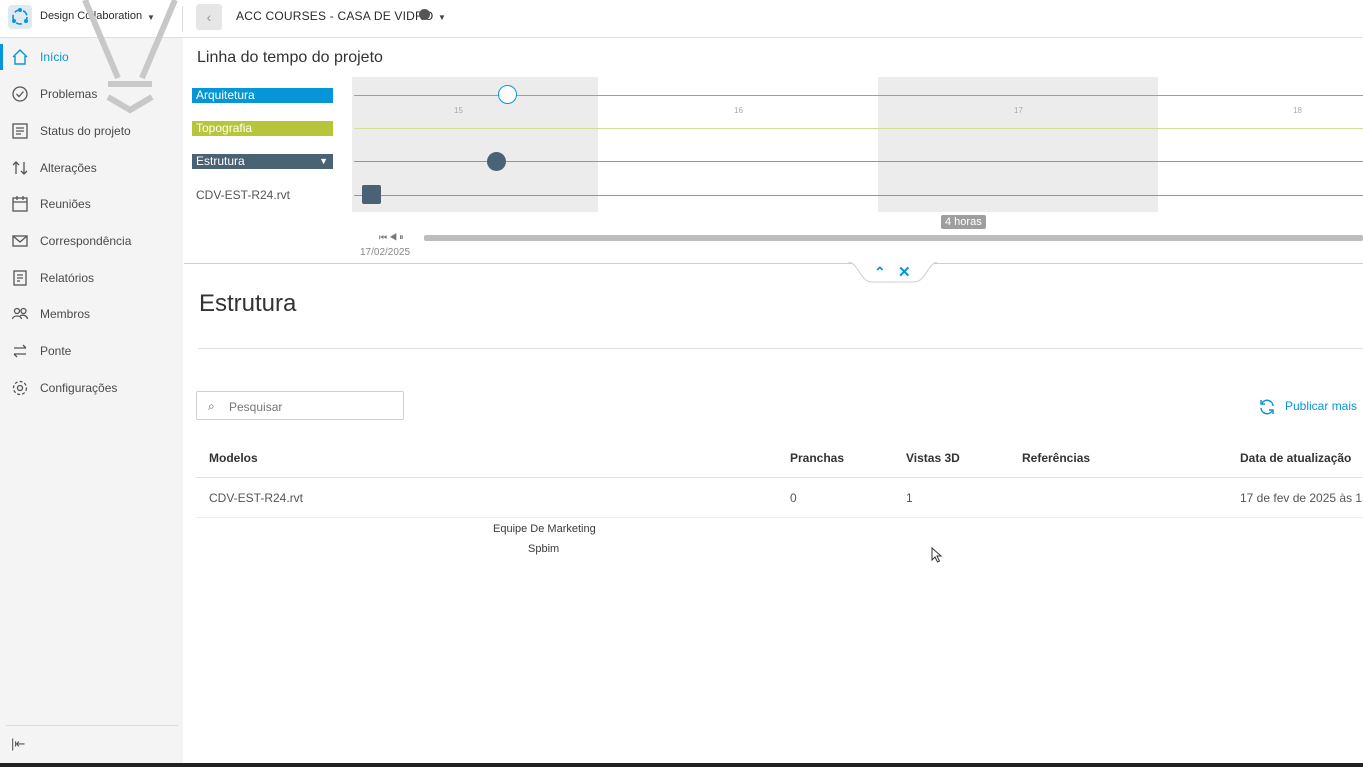  Describe the element at coordinates (1297, 110) in the screenshot. I see `timeline-tick: 18` at that location.